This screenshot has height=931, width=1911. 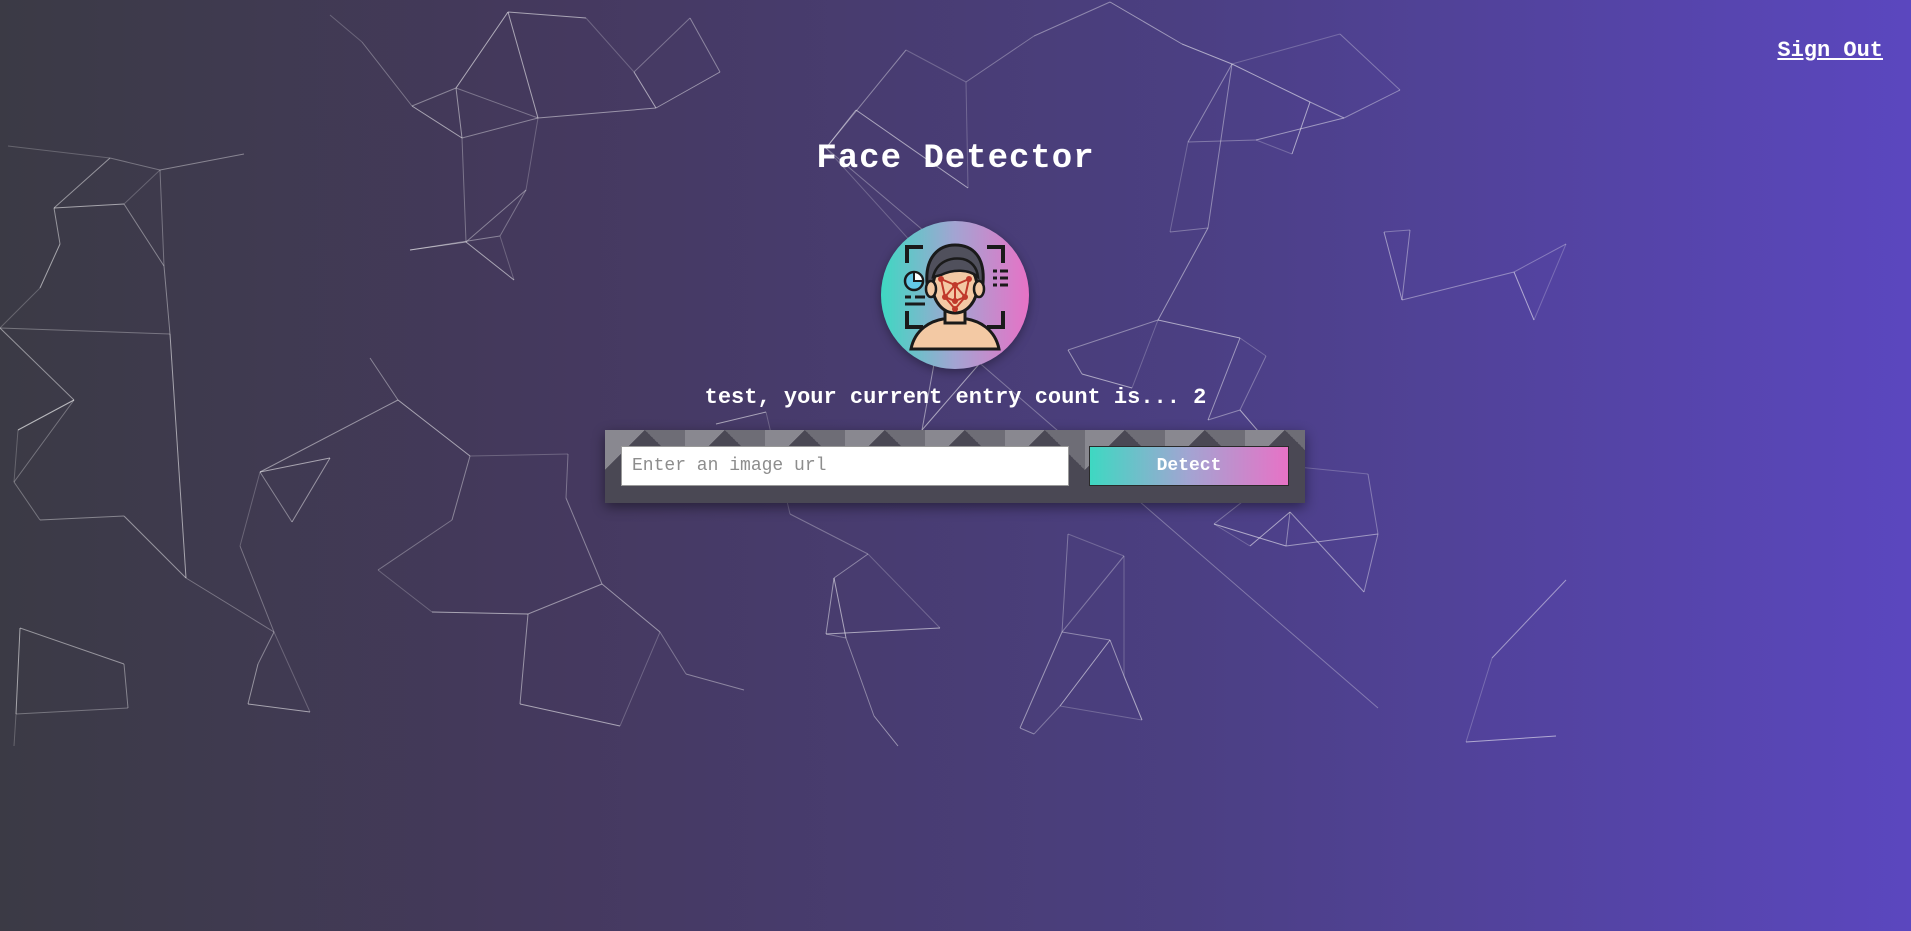 I want to click on image-link-form: Detect, so click(x=955, y=466).